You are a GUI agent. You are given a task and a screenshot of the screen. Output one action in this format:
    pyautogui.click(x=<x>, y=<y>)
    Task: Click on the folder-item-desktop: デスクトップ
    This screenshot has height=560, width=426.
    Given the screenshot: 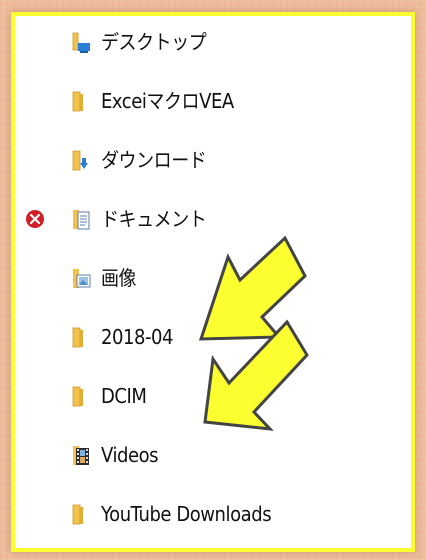 What is the action you would take?
    pyautogui.click(x=213, y=42)
    